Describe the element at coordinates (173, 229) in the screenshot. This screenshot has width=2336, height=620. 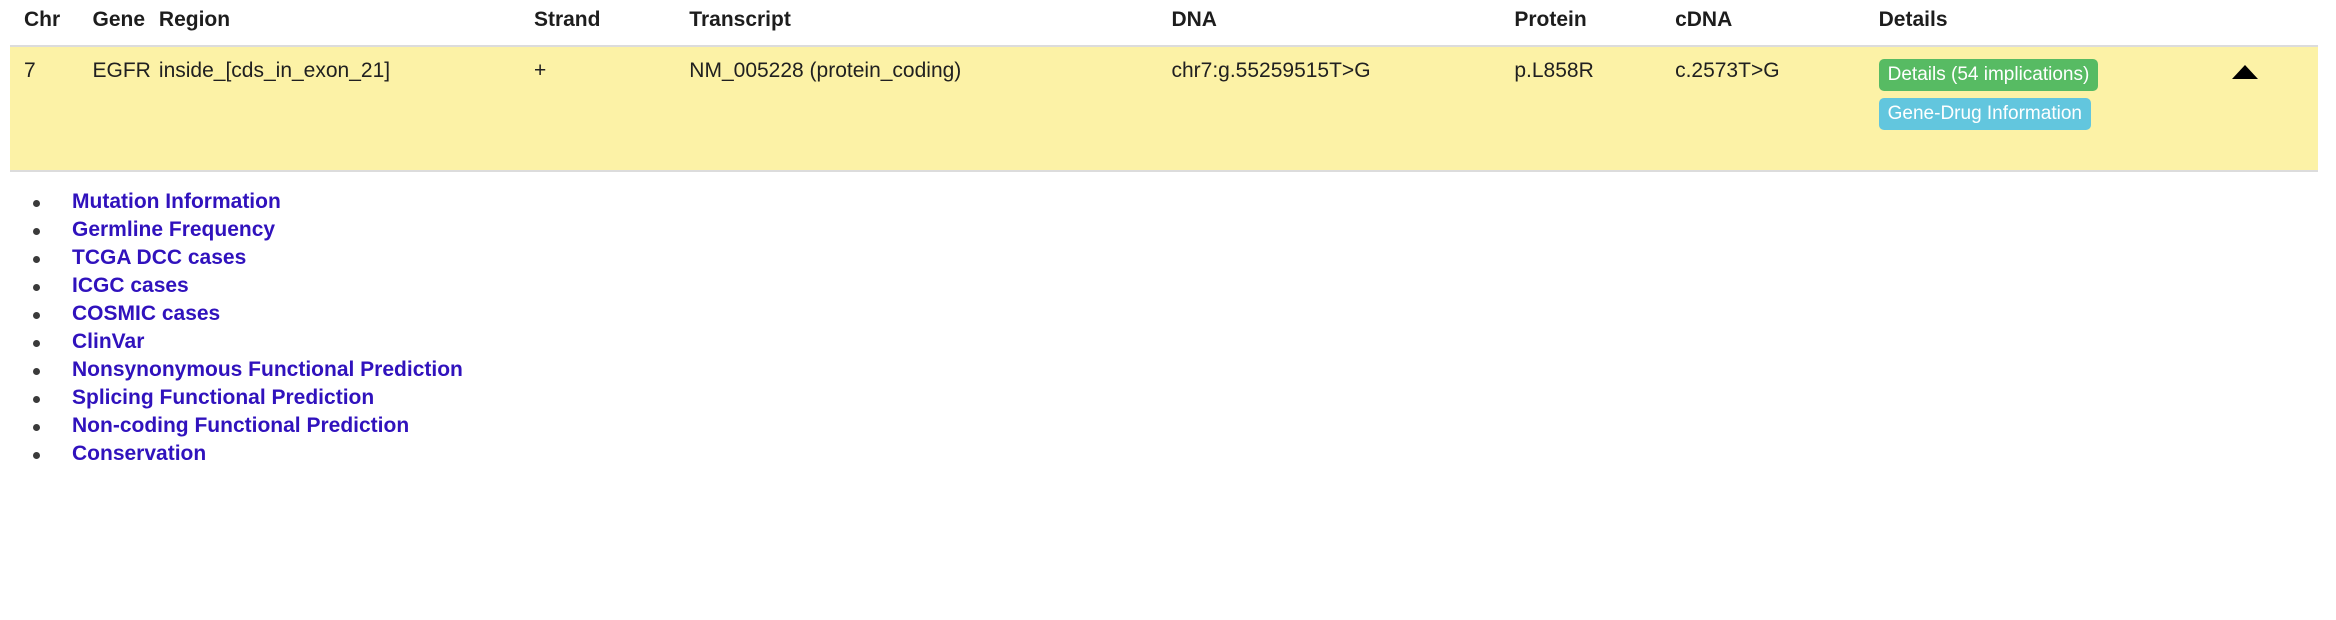
I see `detail-link-germline-frequency: Germline Frequency` at that location.